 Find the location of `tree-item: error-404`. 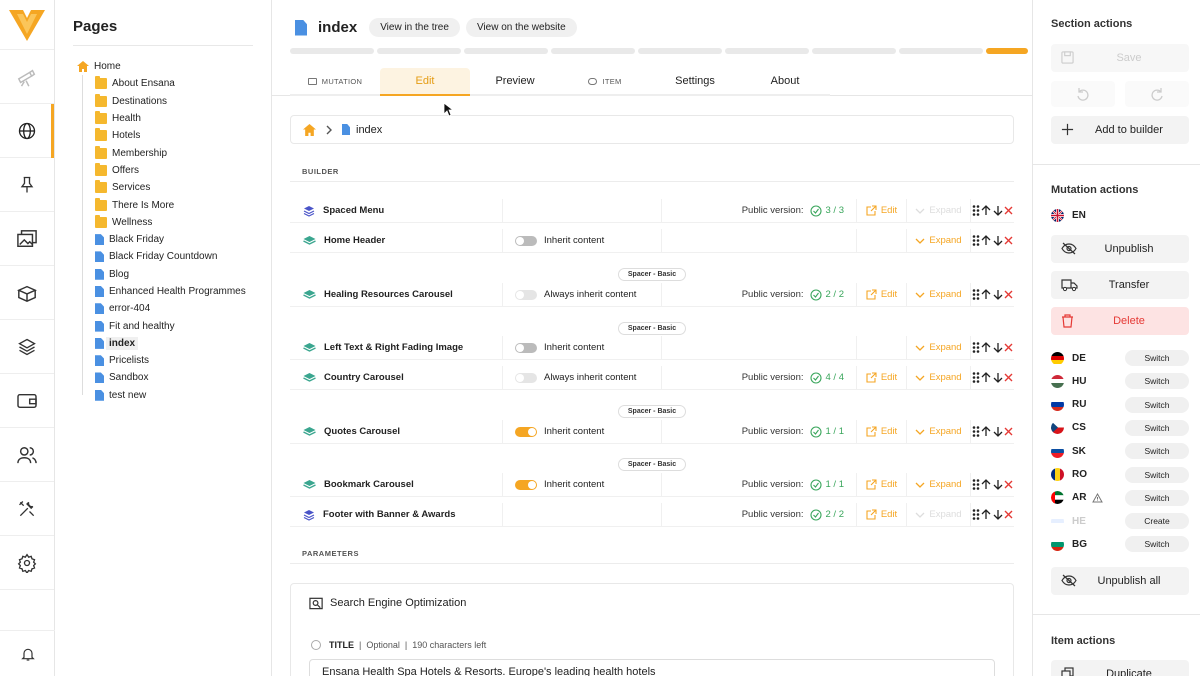

tree-item: error-404 is located at coordinates (163, 308).